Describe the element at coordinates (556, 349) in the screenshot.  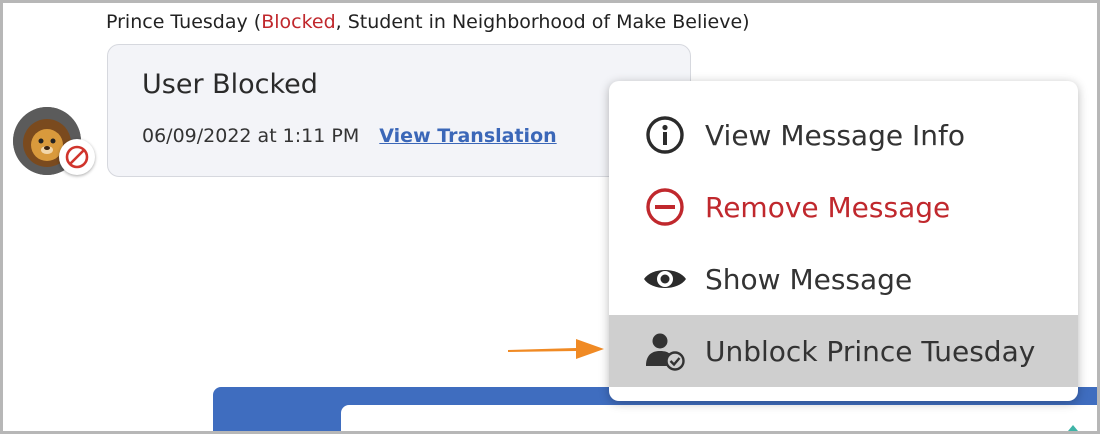
I see `arrow-pointer-icon` at that location.